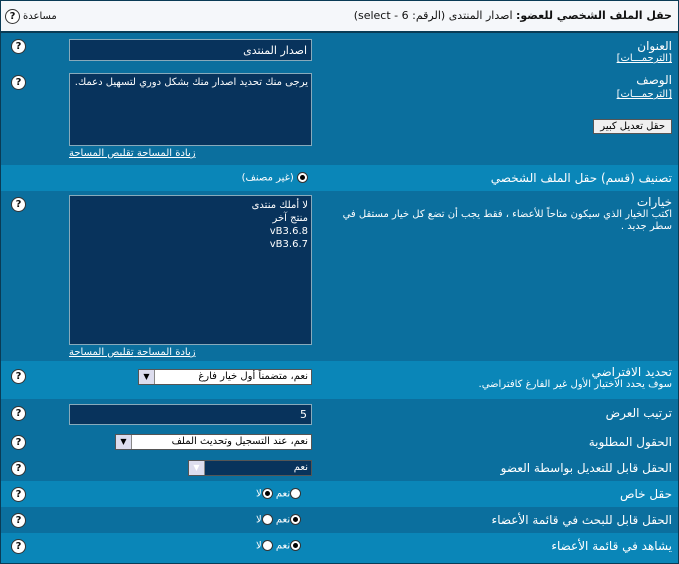 This screenshot has width=679, height=564. I want to click on options-decrease-link: تقليص المساحة, so click(101, 352).